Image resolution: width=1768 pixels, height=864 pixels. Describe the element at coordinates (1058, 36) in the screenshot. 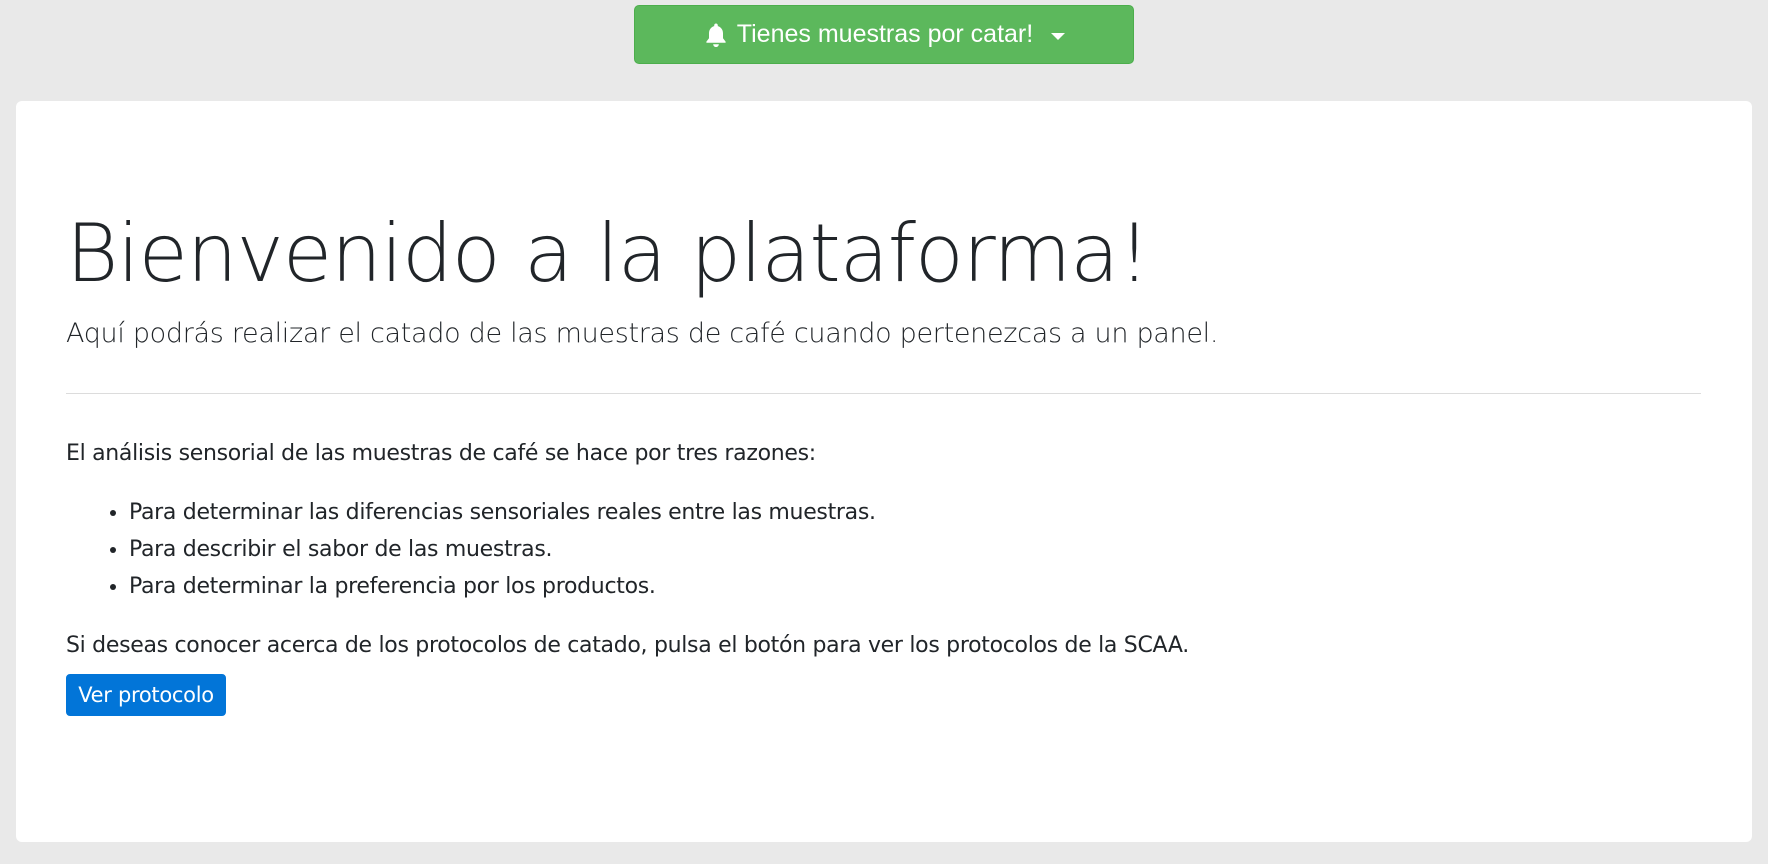

I see `caret-down-icon` at that location.